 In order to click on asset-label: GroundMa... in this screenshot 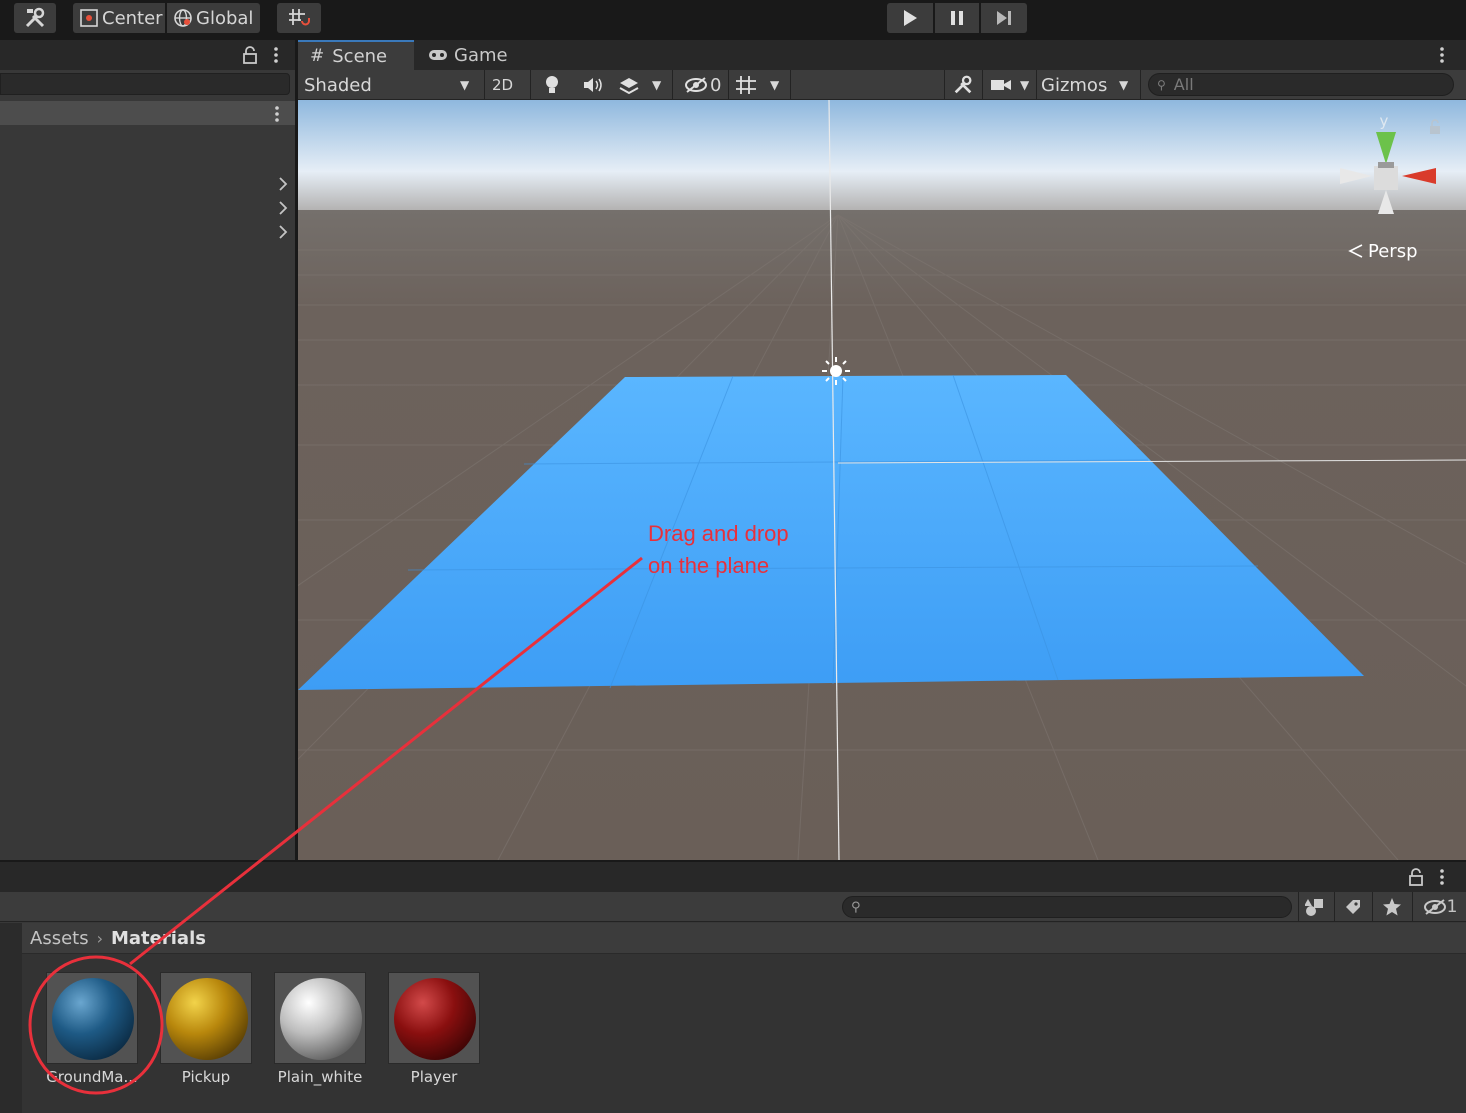, I will do `click(92, 1077)`.